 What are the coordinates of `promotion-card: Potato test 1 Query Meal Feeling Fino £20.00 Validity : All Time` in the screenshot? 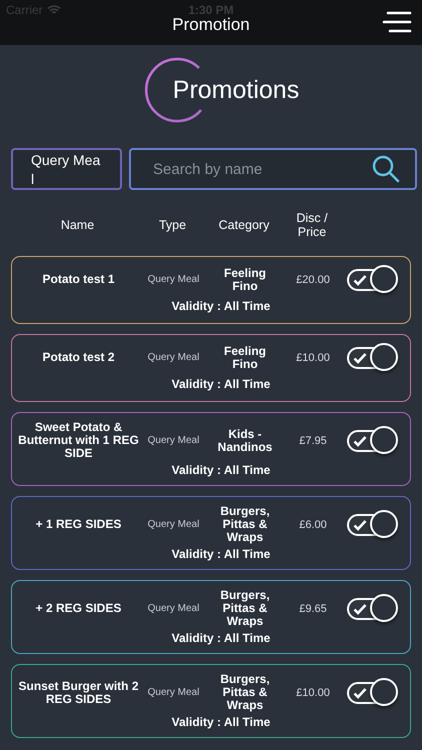 It's located at (211, 290).